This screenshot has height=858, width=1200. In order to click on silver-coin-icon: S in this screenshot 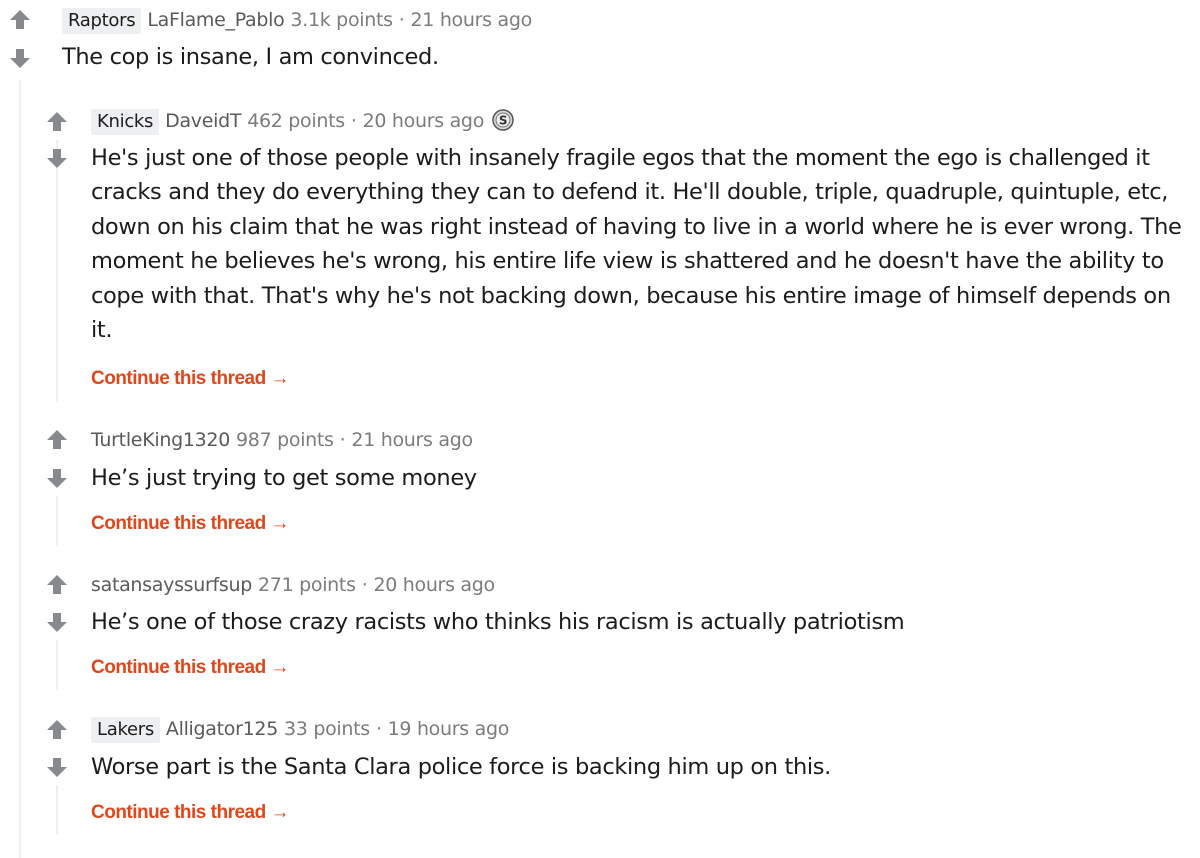, I will do `click(503, 120)`.